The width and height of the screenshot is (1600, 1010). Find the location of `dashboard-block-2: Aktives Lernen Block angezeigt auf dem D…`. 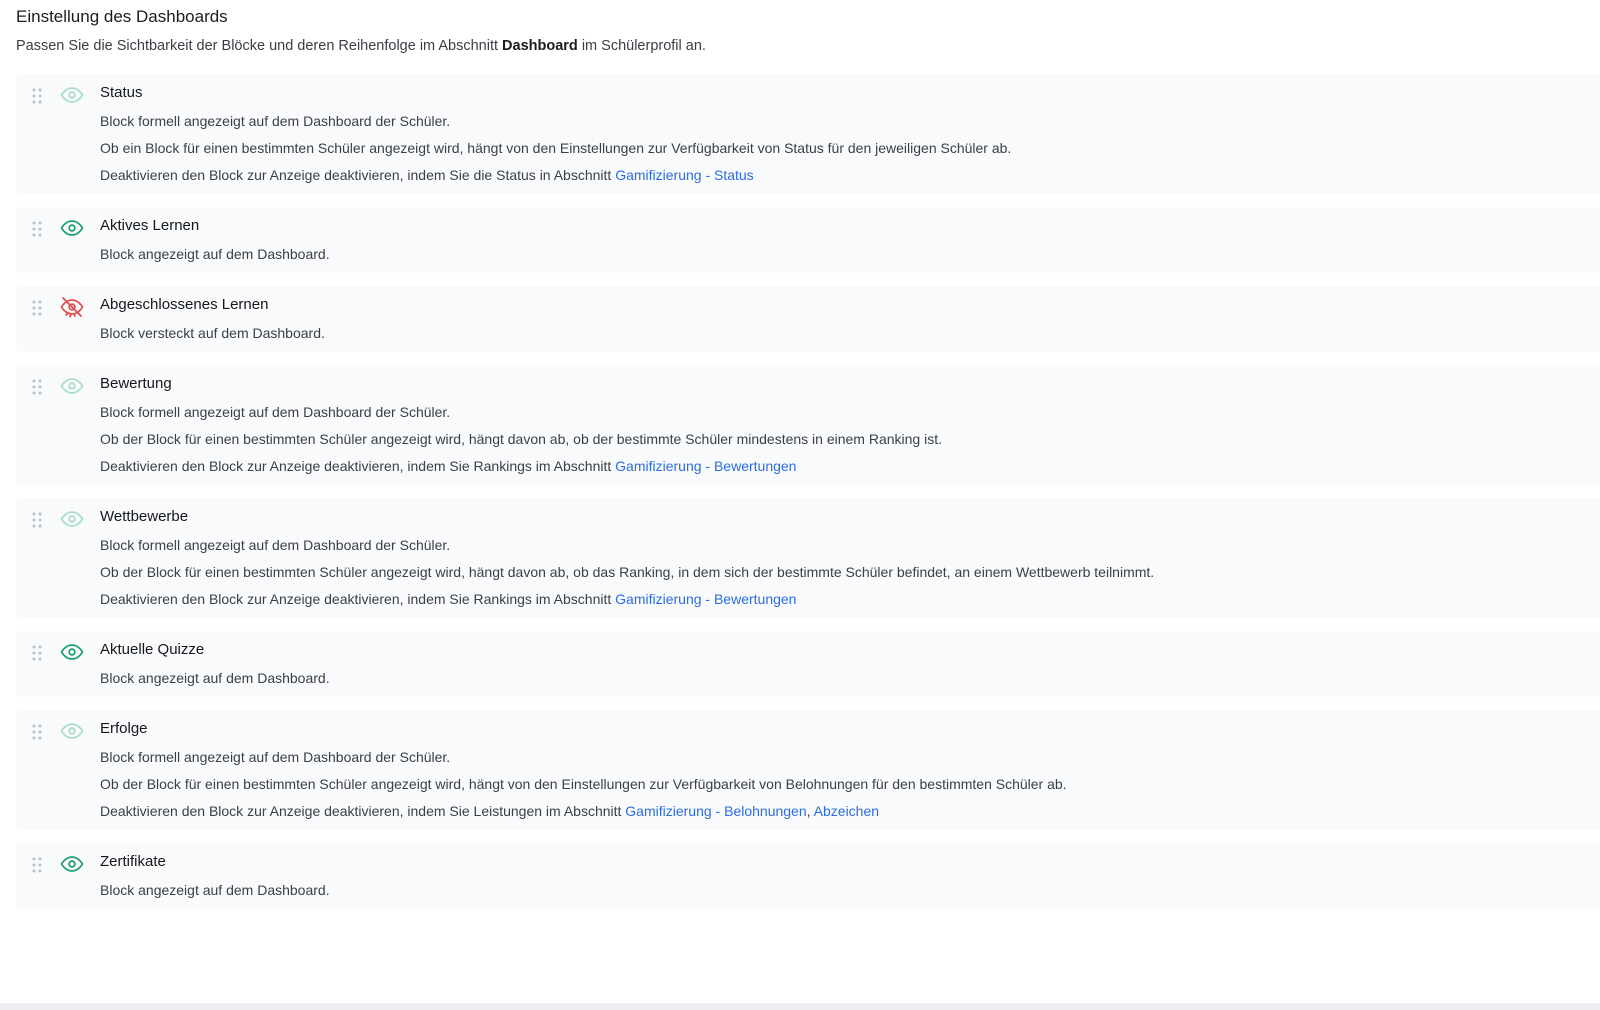

dashboard-block-2: Aktives Lernen Block angezeigt auf dem D… is located at coordinates (808, 240).